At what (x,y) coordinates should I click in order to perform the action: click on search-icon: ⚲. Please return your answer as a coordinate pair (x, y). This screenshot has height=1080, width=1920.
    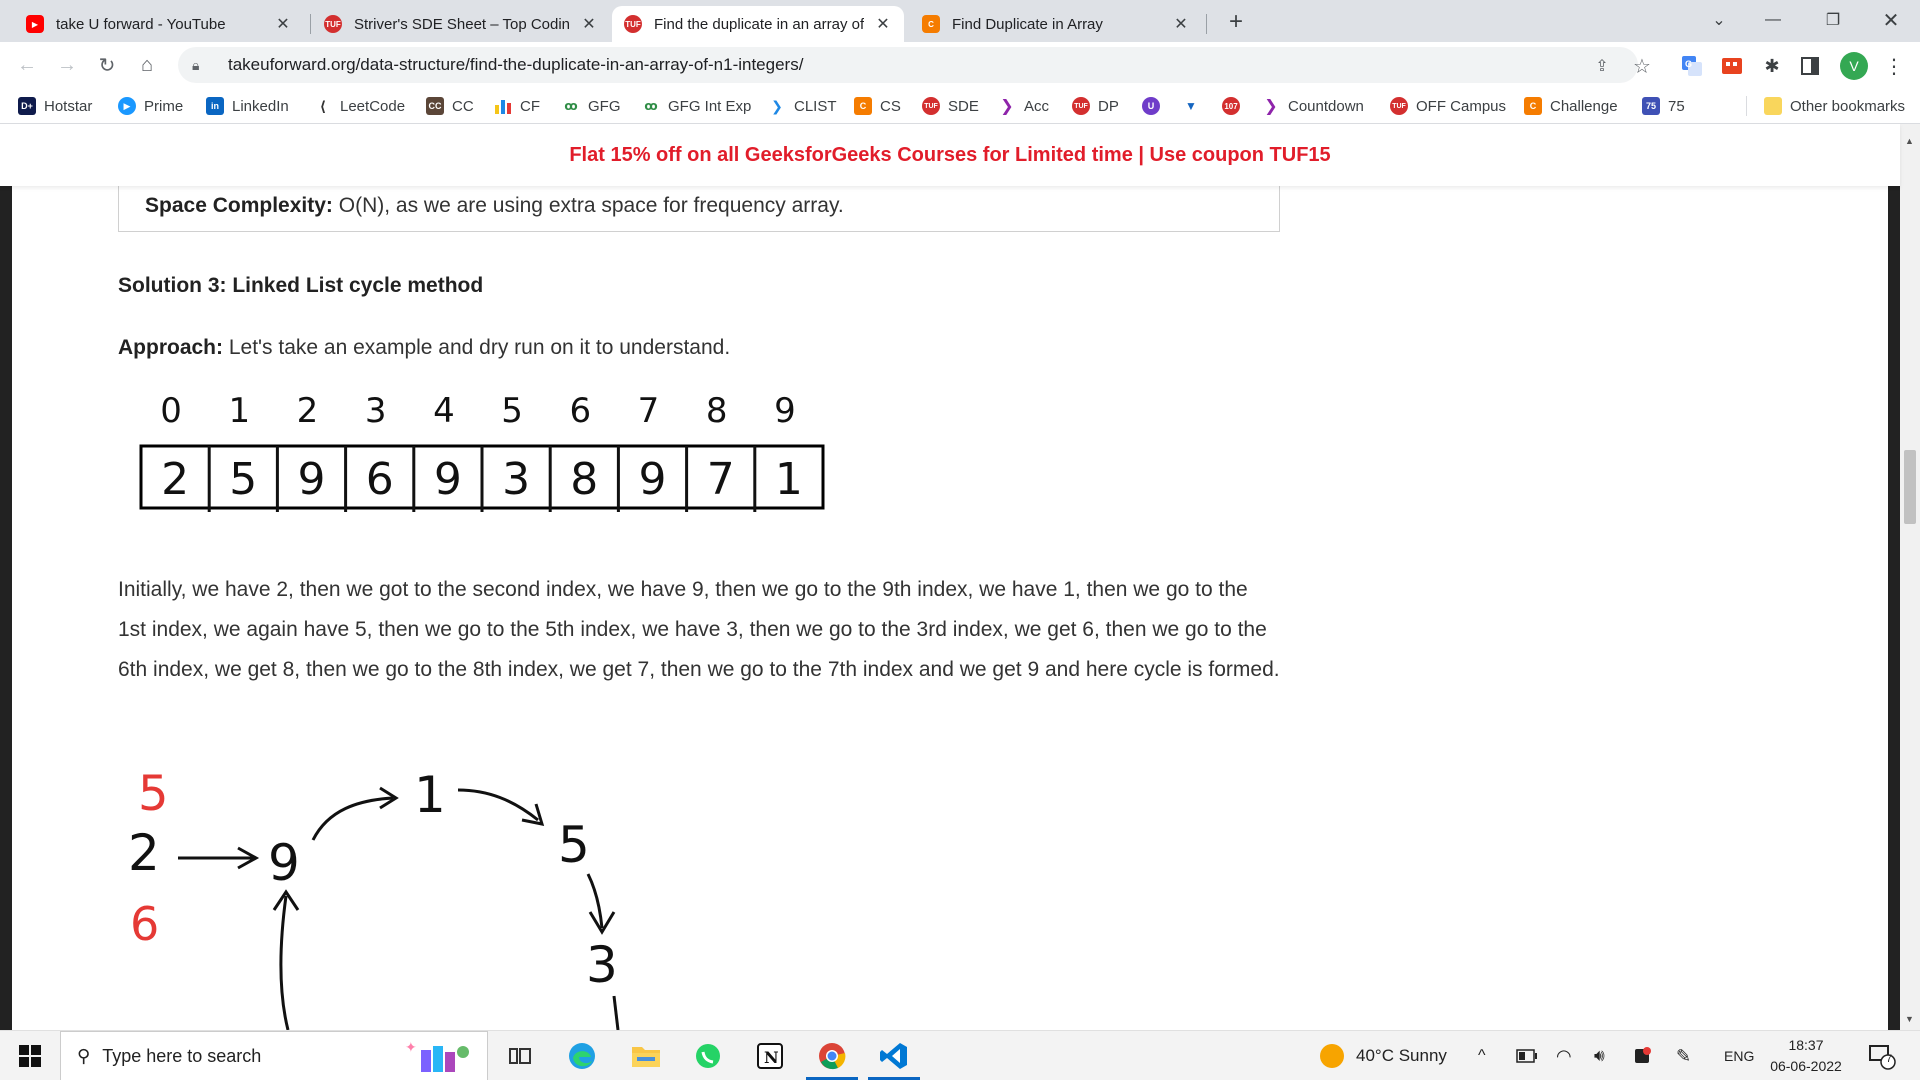
    Looking at the image, I should click on (84, 1055).